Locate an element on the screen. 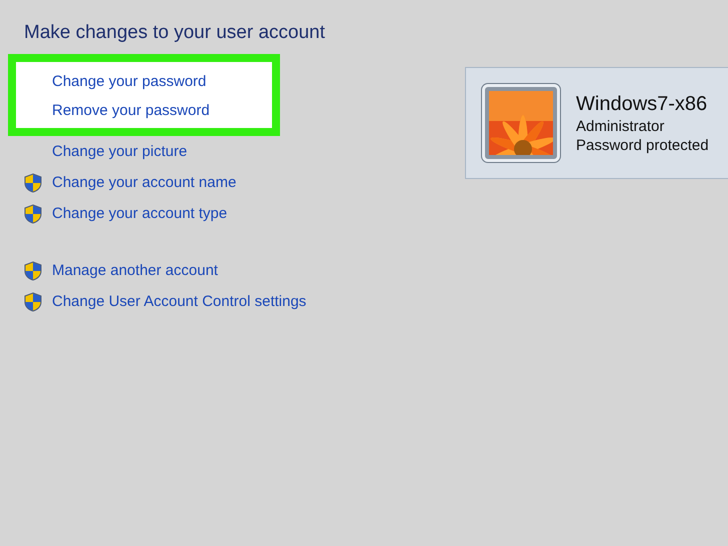  account-name: Windows7-x86 is located at coordinates (642, 104).